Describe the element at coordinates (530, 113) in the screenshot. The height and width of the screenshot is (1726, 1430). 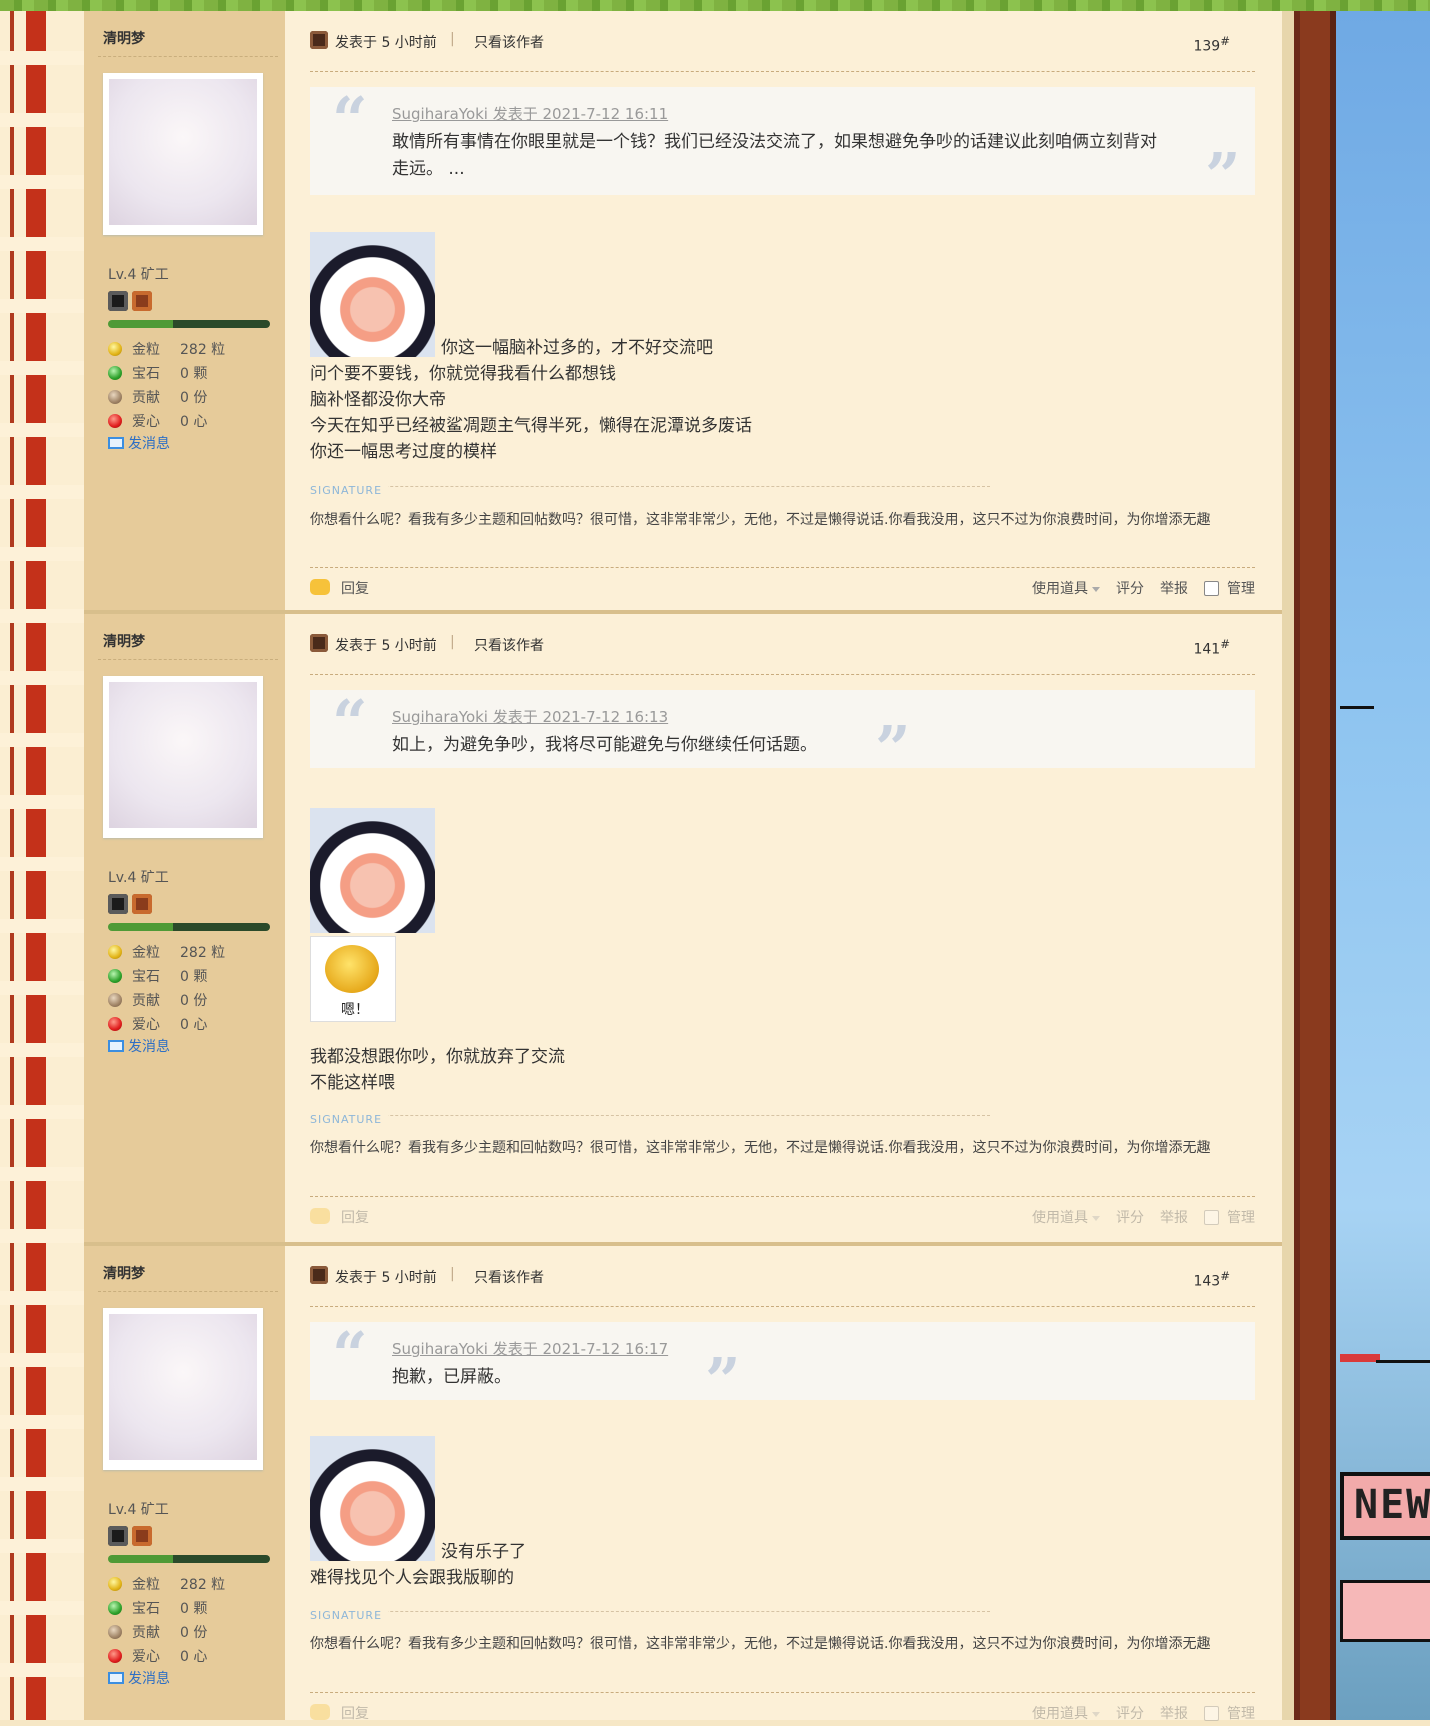
I see `quote-source-link: SugiharaYoki 发表于 2021-7-12 16:11` at that location.